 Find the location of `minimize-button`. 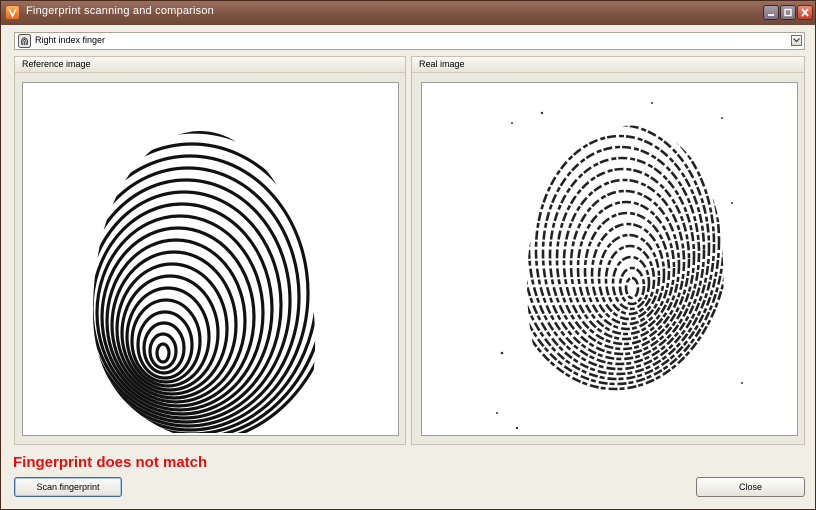

minimize-button is located at coordinates (771, 12).